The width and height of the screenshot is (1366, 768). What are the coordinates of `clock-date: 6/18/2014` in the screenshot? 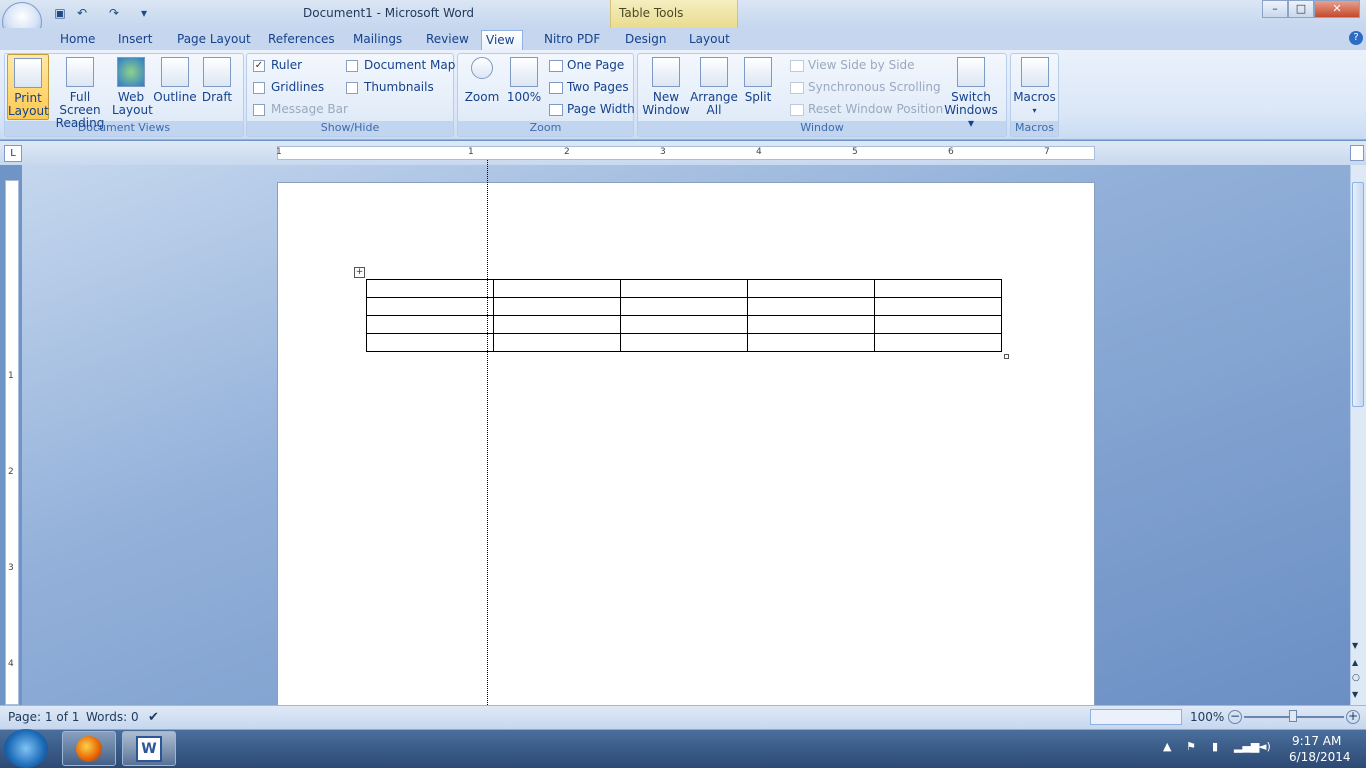 It's located at (1320, 757).